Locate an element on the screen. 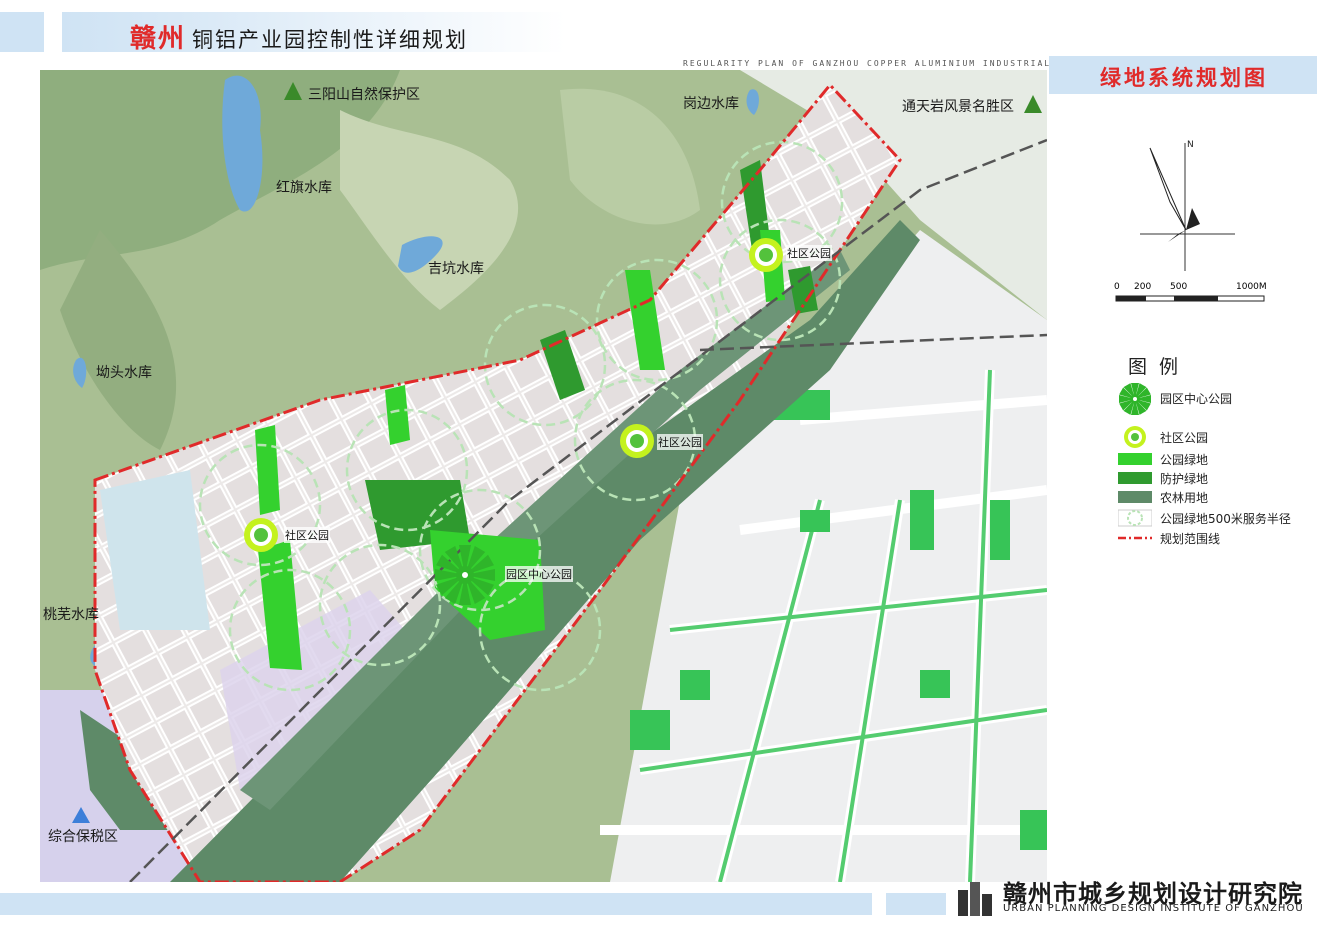 This screenshot has width=1321, height=929. legend-label-protective-green: 防护绿地 is located at coordinates (1184, 478).